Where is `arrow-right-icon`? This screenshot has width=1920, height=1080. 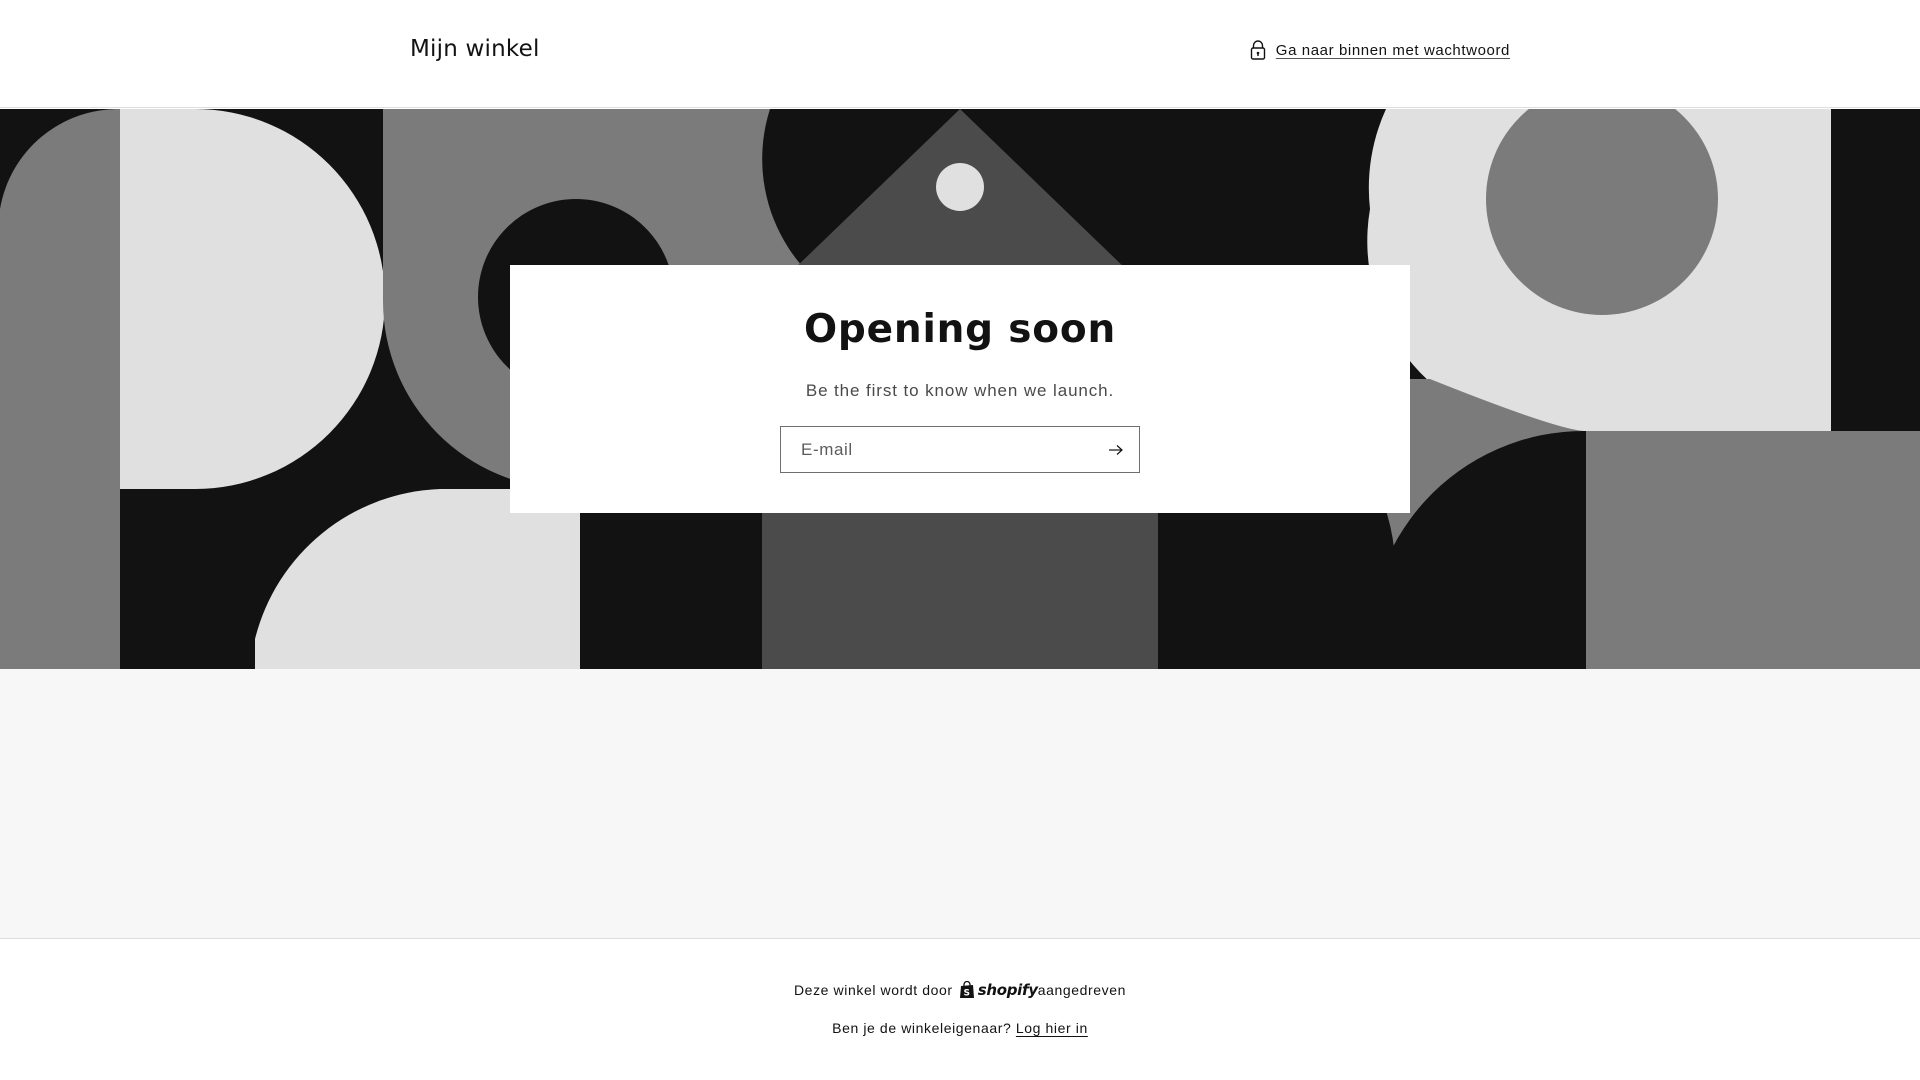 arrow-right-icon is located at coordinates (1116, 449).